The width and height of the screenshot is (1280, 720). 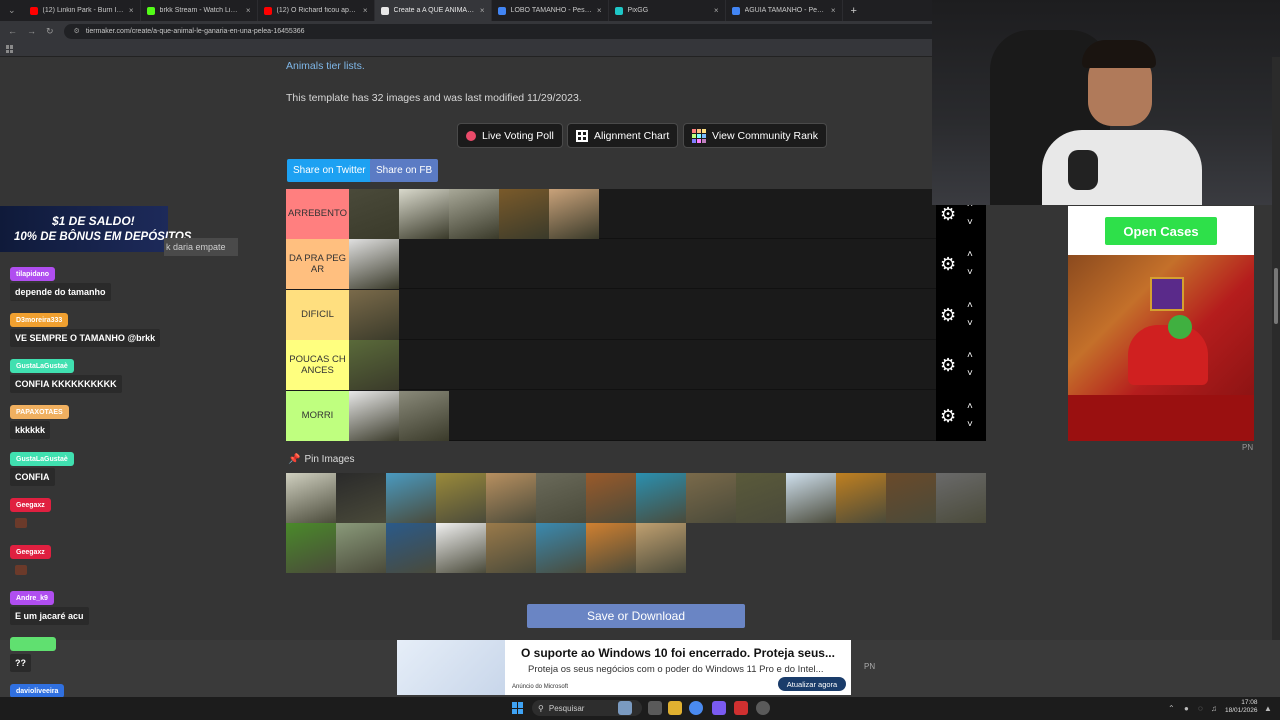 What do you see at coordinates (329, 170) in the screenshot?
I see `share-twitter-button: Share on Twitter` at bounding box center [329, 170].